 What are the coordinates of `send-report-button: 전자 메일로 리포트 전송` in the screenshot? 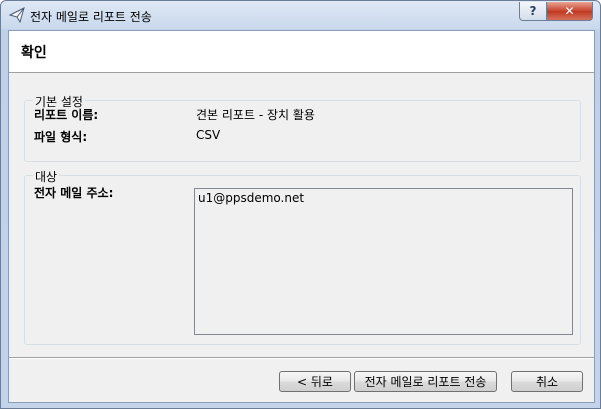 It's located at (425, 381).